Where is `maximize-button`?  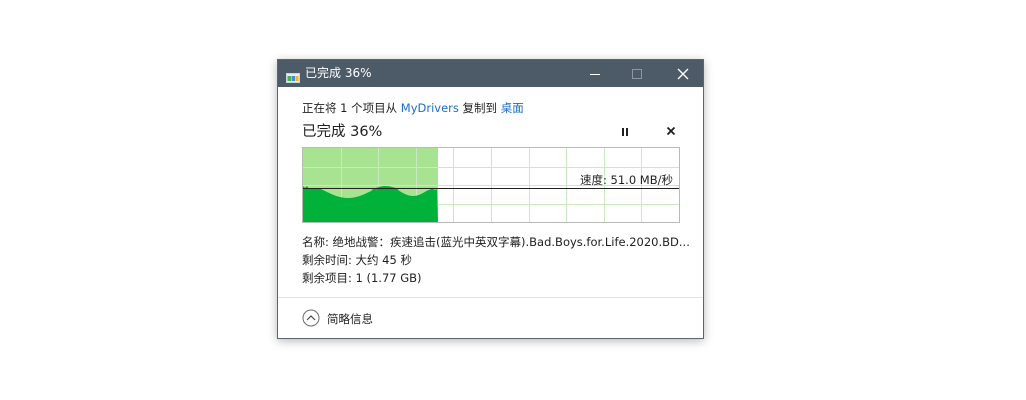 maximize-button is located at coordinates (637, 73).